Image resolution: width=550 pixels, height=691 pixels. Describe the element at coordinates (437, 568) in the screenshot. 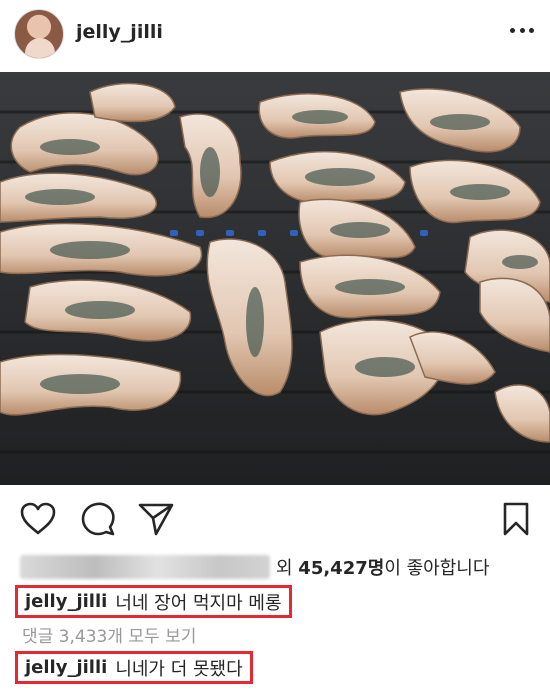

I see `likes-suffix: 이 좋아합니다` at that location.